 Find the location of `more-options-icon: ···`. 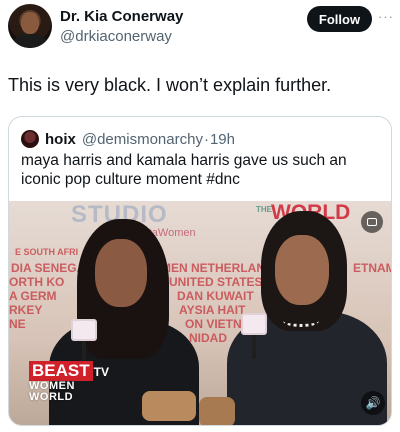

more-options-icon: ··· is located at coordinates (386, 16).